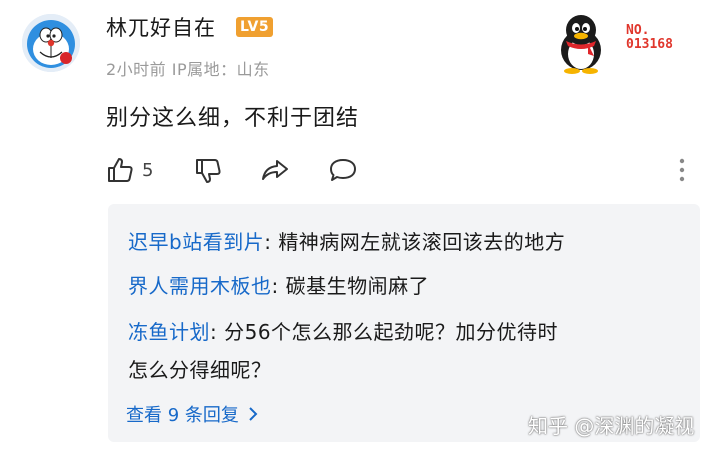  Describe the element at coordinates (120, 170) in the screenshot. I see `thumbs-up-icon` at that location.